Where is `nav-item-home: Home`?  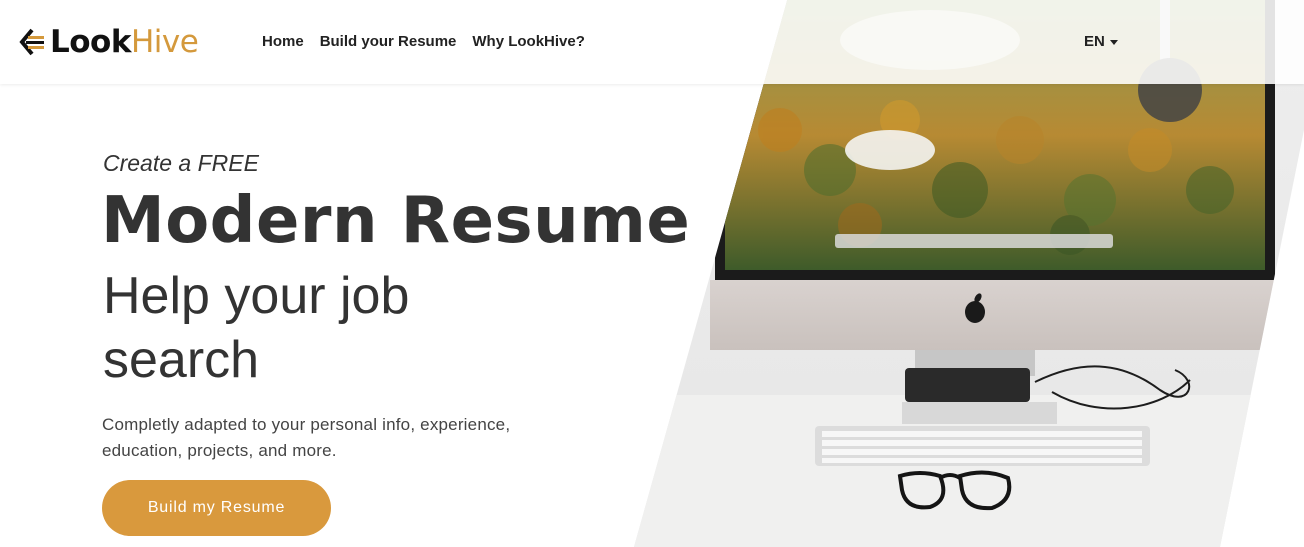 nav-item-home: Home is located at coordinates (283, 42).